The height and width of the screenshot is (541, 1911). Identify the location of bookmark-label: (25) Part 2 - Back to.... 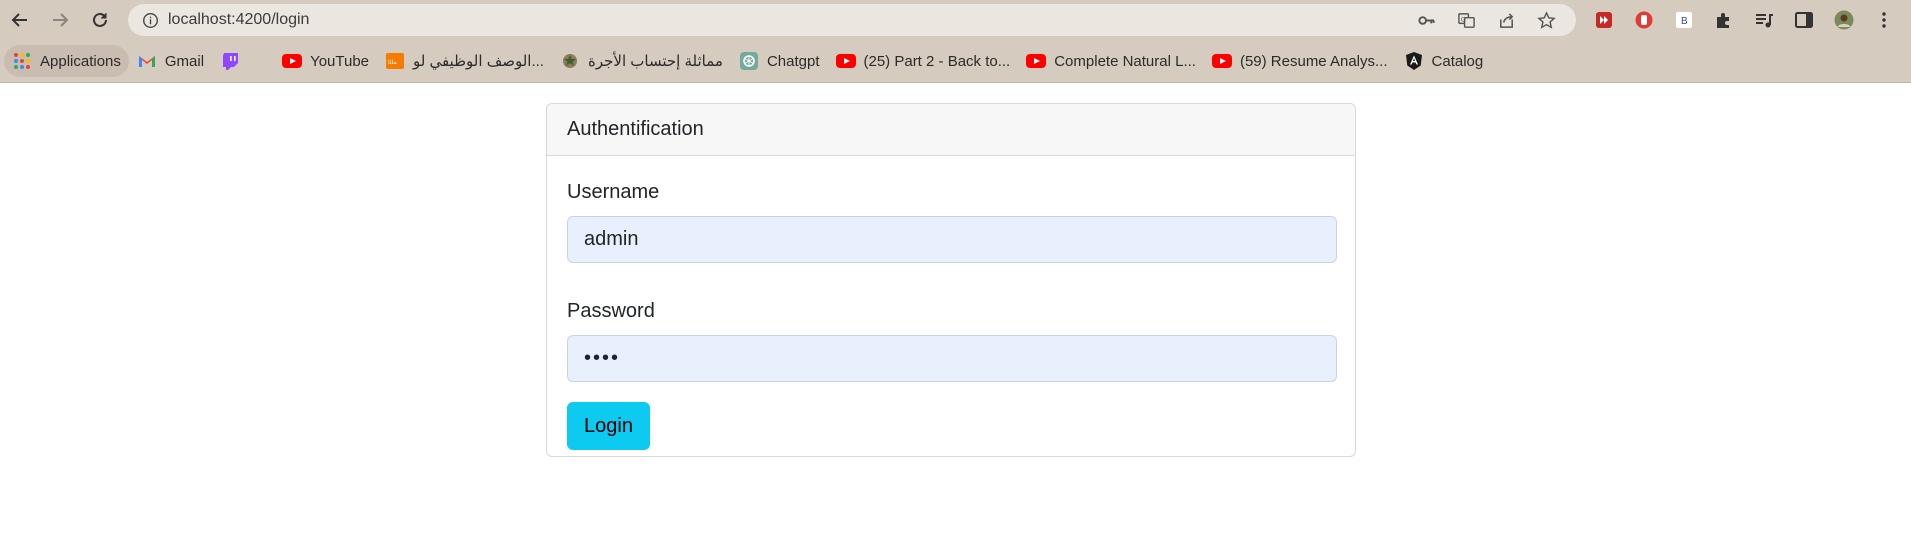
(937, 61).